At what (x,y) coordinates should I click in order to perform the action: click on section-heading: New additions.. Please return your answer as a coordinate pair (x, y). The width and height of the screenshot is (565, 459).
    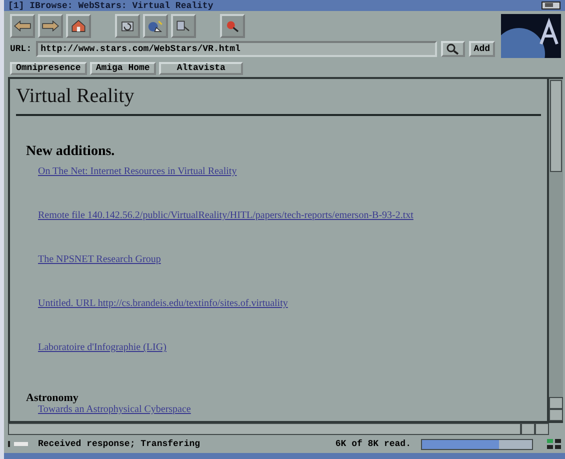
    Looking at the image, I should click on (70, 152).